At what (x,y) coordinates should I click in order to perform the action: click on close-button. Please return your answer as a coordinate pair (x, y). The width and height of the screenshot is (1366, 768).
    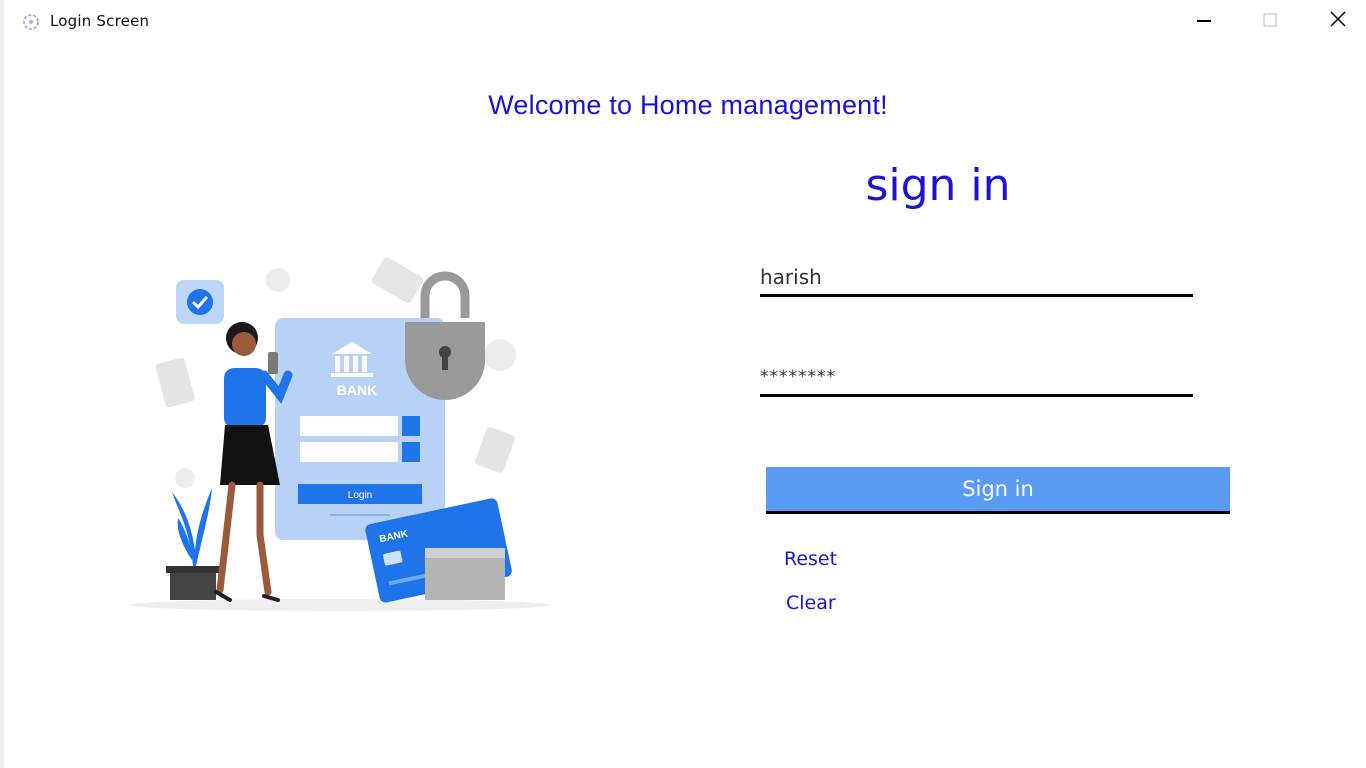
    Looking at the image, I should click on (1338, 21).